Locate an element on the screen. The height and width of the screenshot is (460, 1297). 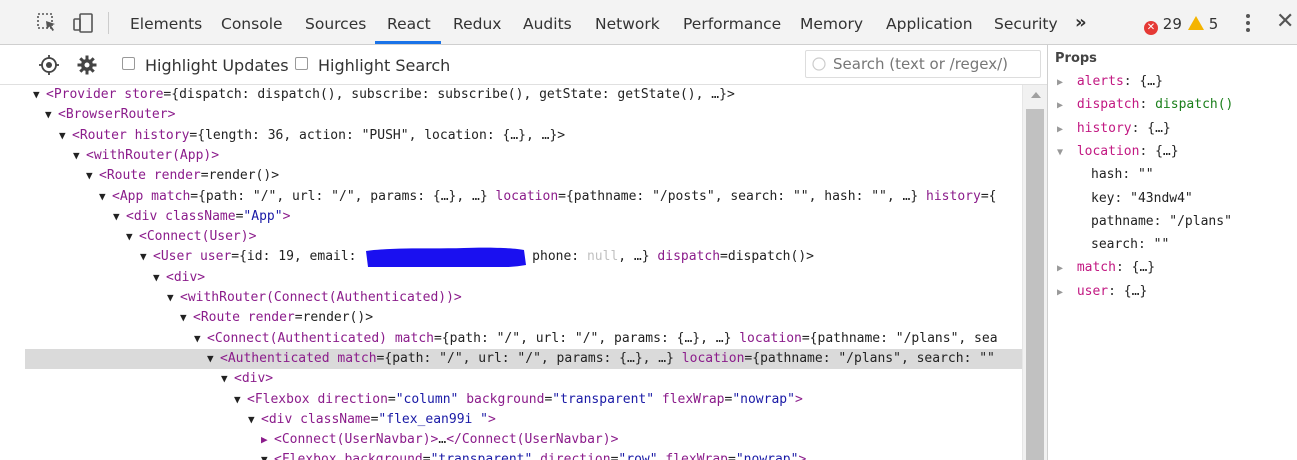
settings-gear-icon is located at coordinates (87, 65).